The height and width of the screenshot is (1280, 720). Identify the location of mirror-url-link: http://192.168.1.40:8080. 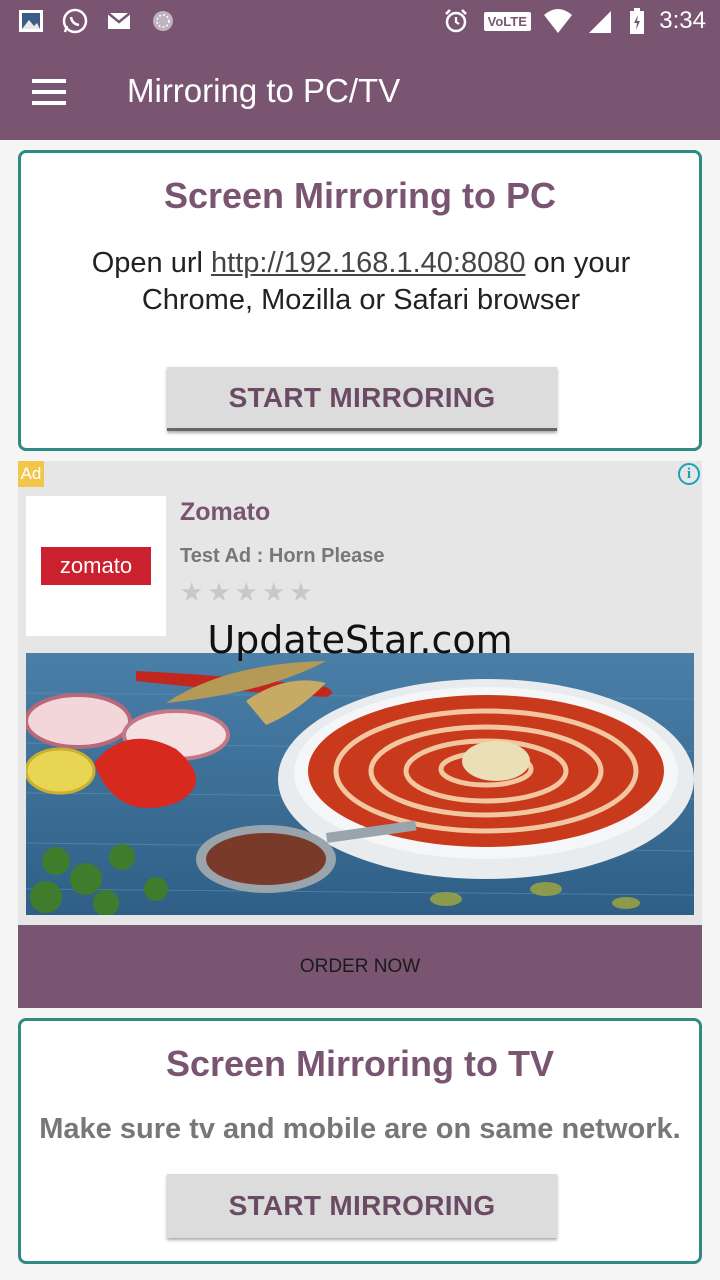
(368, 263).